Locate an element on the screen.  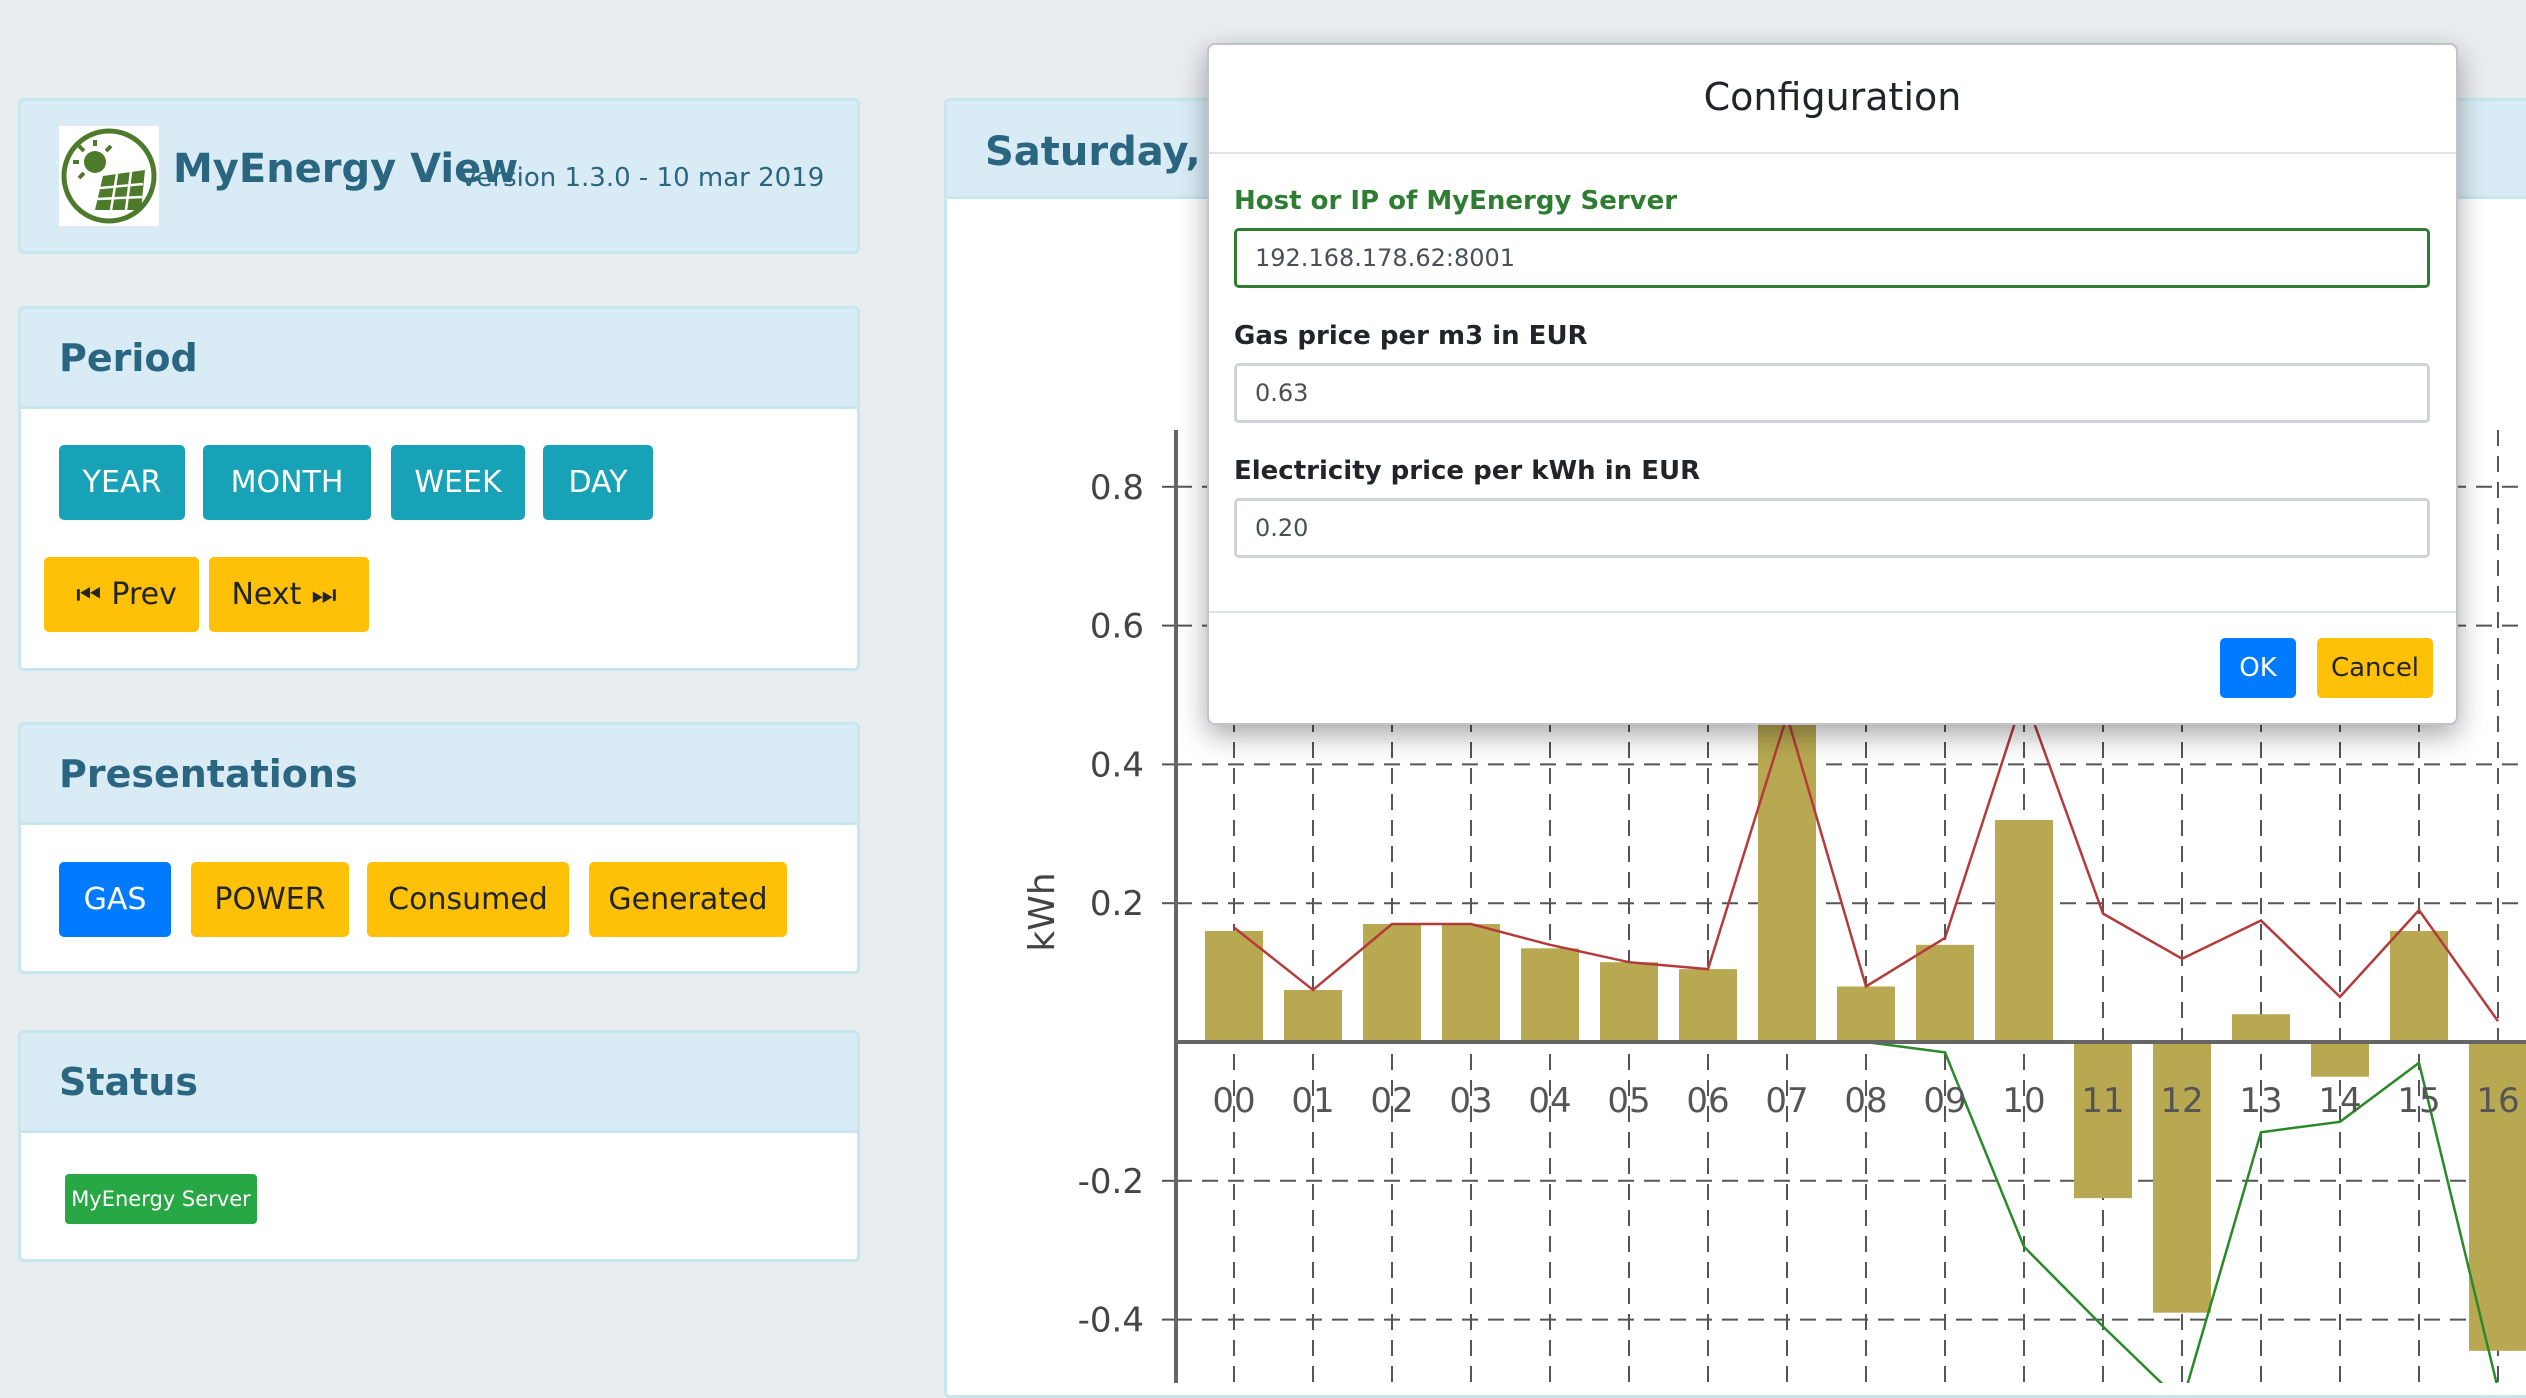
app-version: version 1.3.0 - 10 mar 2019 is located at coordinates (643, 178).